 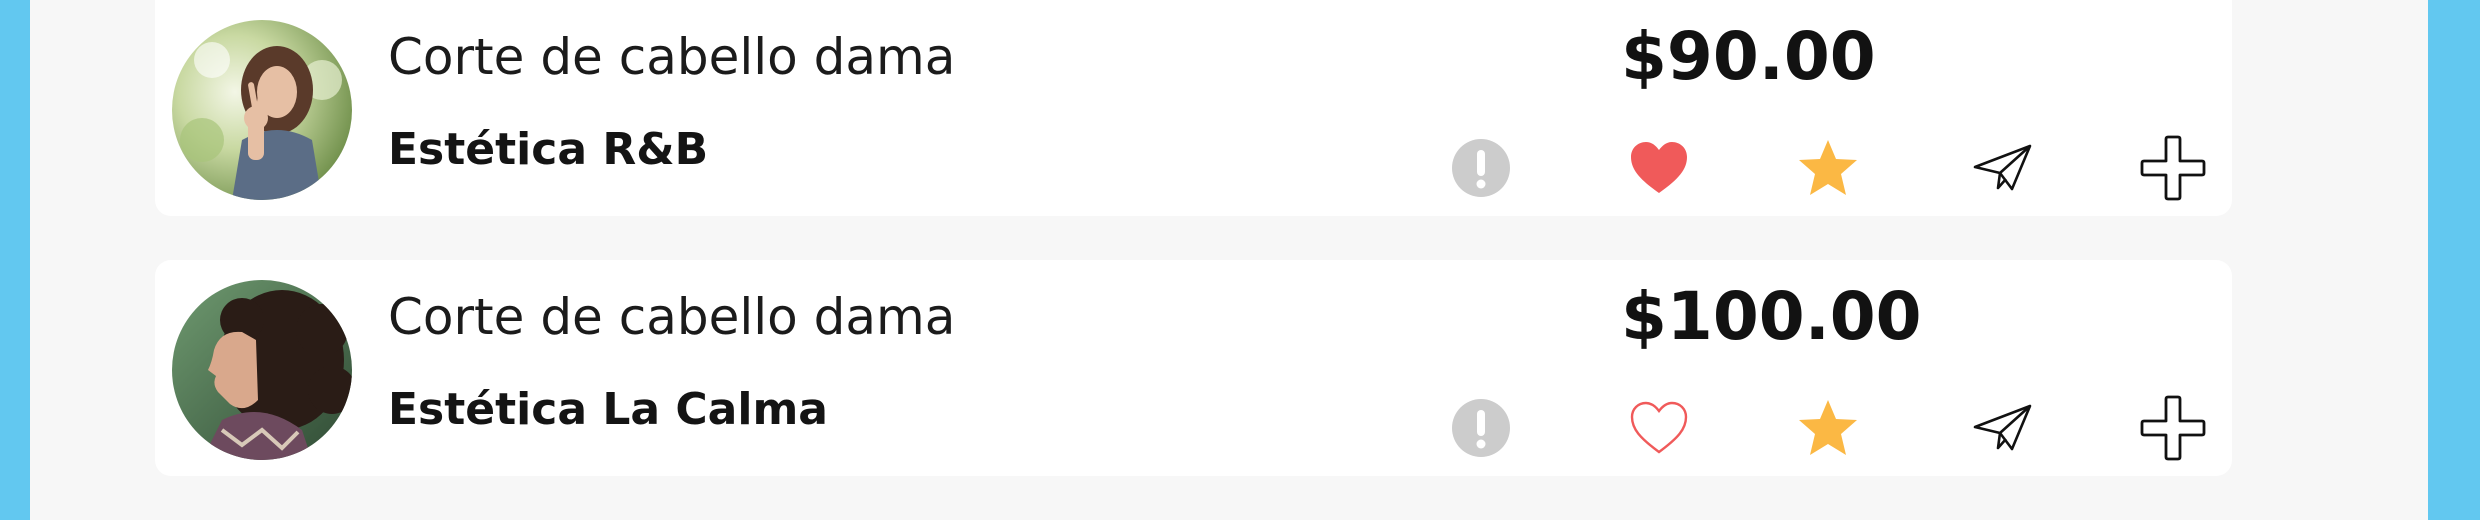 What do you see at coordinates (608, 409) in the screenshot?
I see `business-name: Estética La Calma` at bounding box center [608, 409].